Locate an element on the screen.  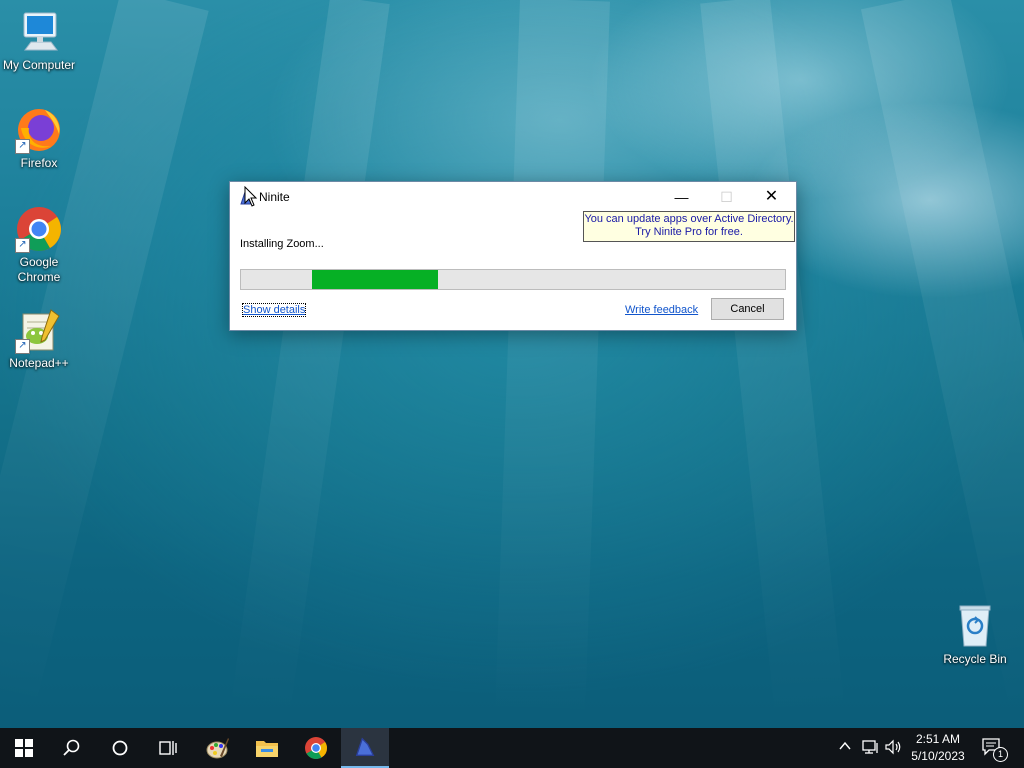
search-icon is located at coordinates (71, 747).